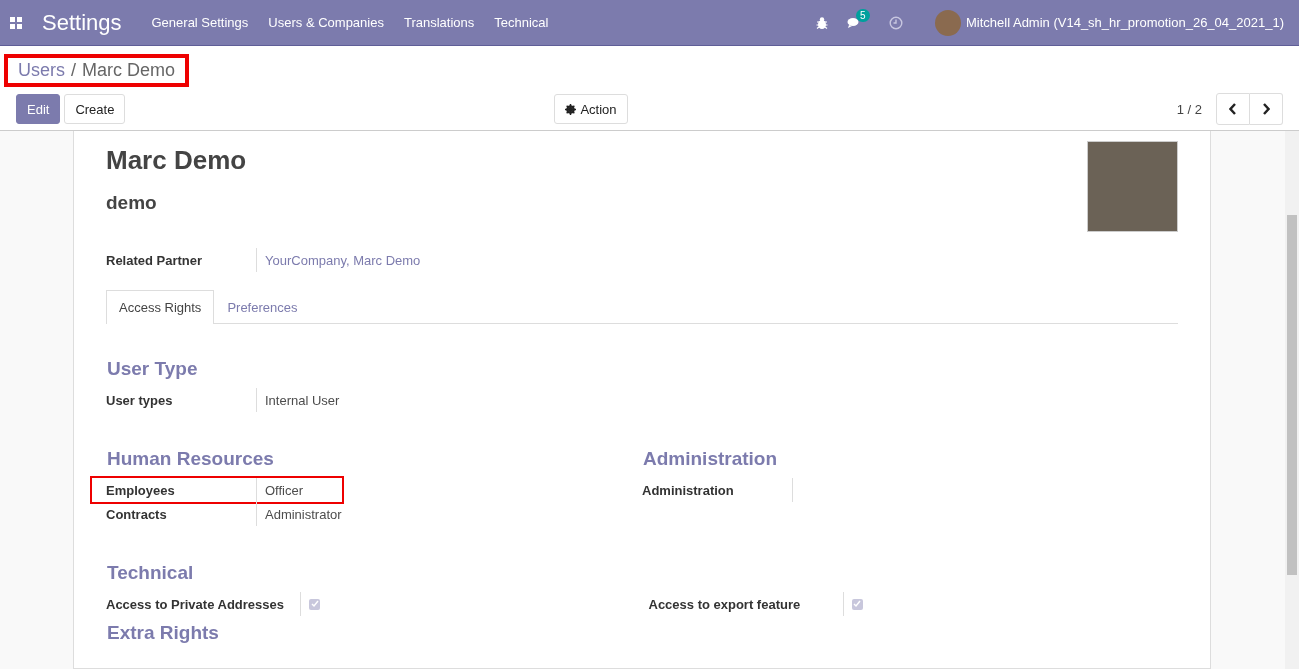 The image size is (1299, 669). Describe the element at coordinates (160, 307) in the screenshot. I see `tab: Access Rights` at that location.